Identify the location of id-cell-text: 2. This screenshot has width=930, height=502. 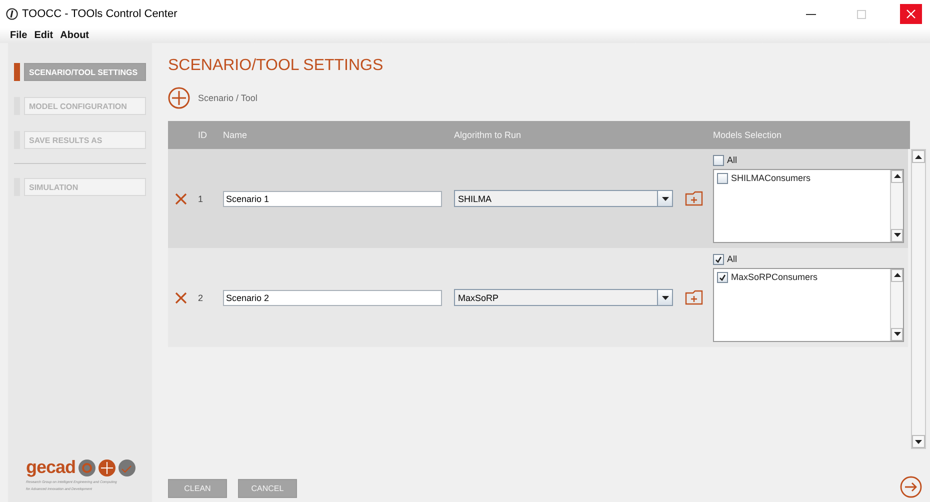
(201, 297).